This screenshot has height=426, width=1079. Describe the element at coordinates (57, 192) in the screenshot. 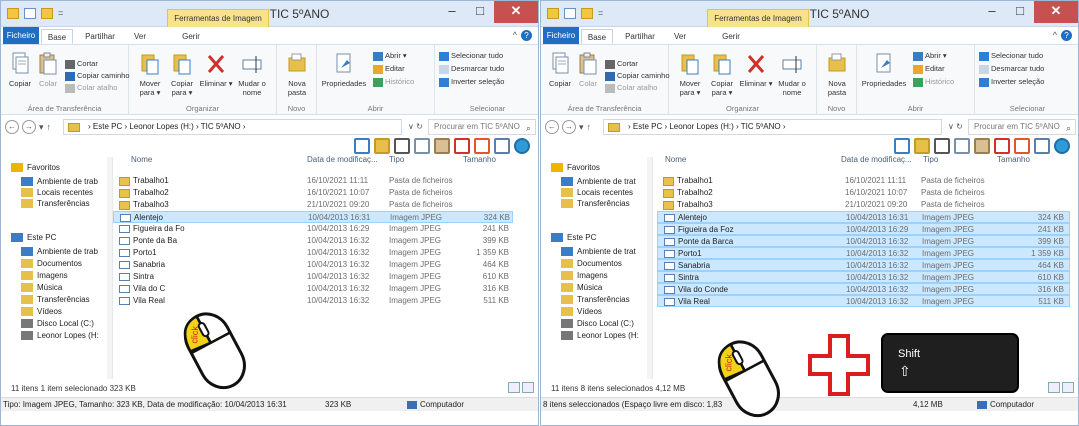

I see `sidebar-item: Locais recentes` at that location.